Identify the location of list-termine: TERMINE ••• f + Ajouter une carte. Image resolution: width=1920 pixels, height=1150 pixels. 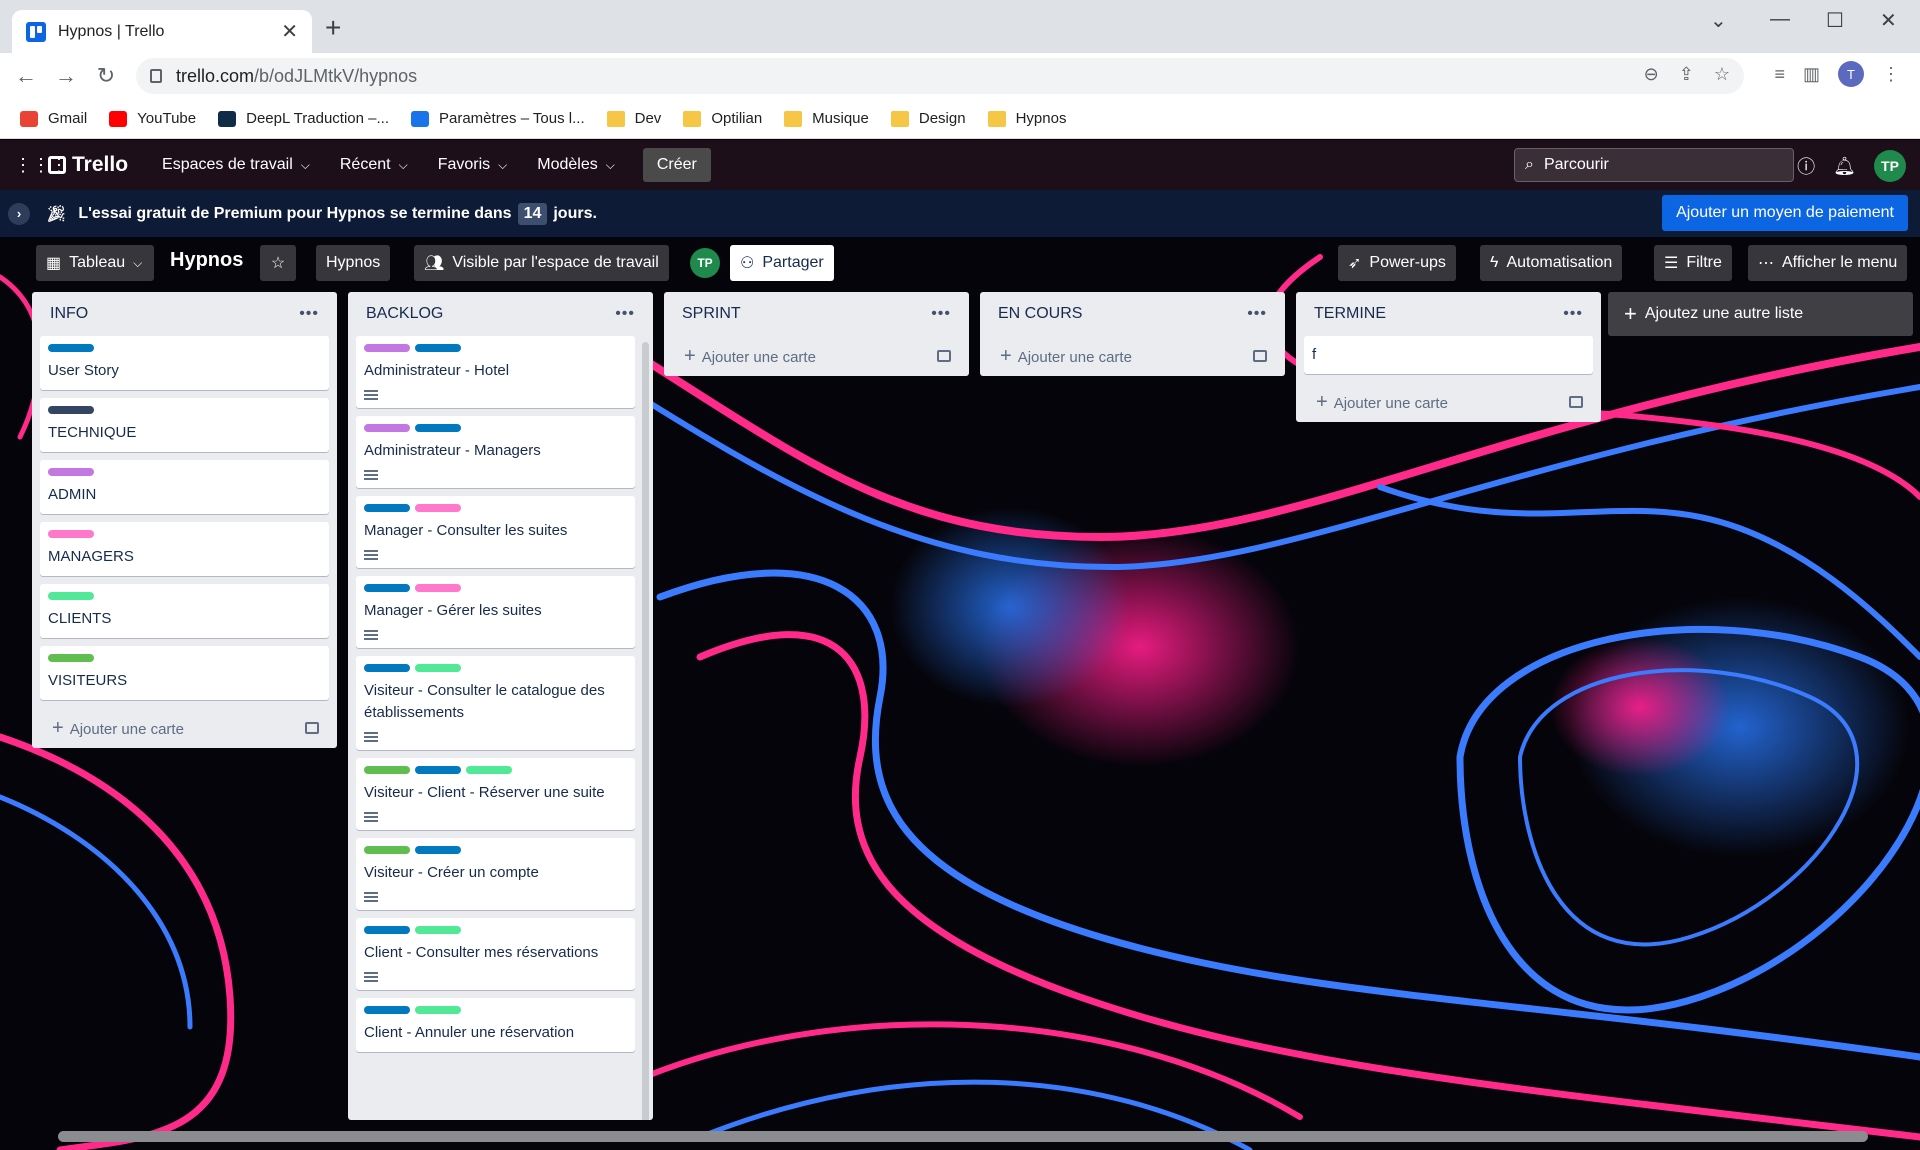
(1448, 357).